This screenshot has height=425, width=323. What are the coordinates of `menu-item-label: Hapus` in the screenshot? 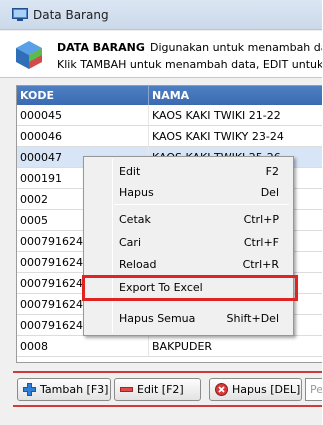 It's located at (136, 192).